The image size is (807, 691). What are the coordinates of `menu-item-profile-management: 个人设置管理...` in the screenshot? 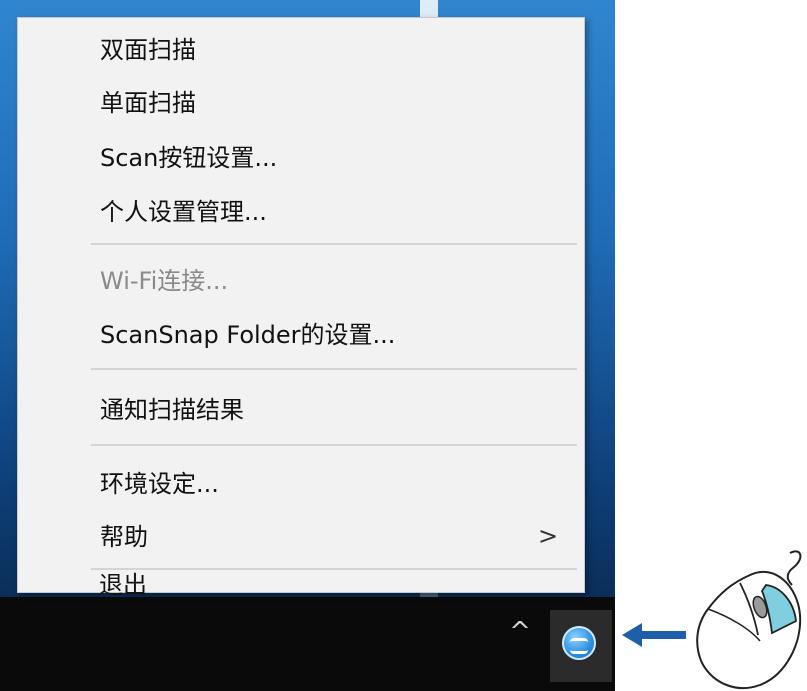 It's located at (183, 212).